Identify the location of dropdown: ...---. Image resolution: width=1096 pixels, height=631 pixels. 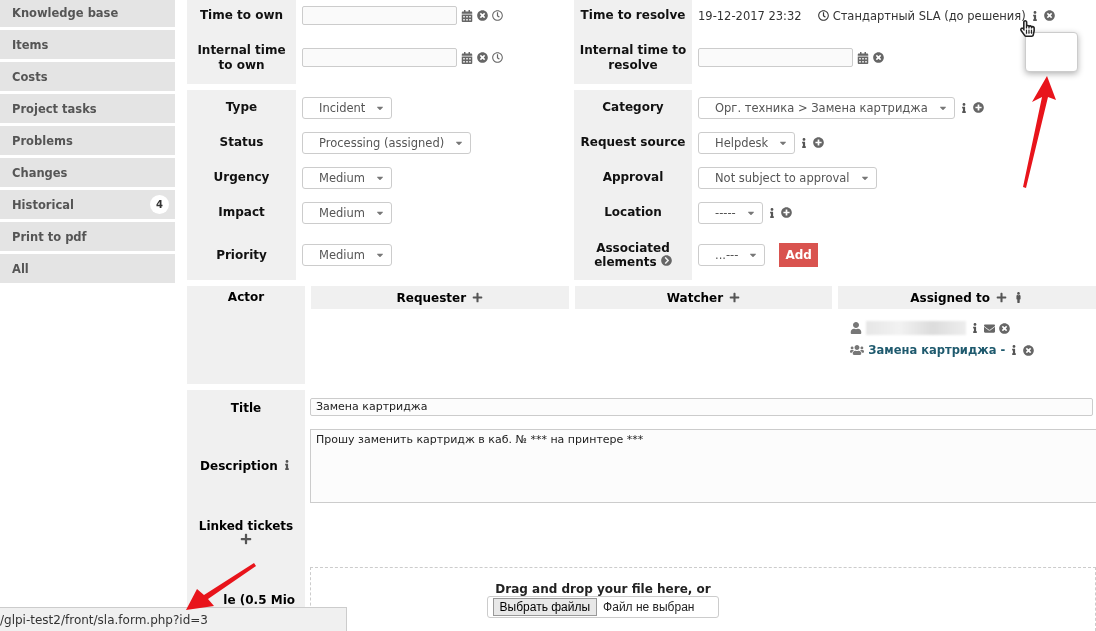
(732, 255).